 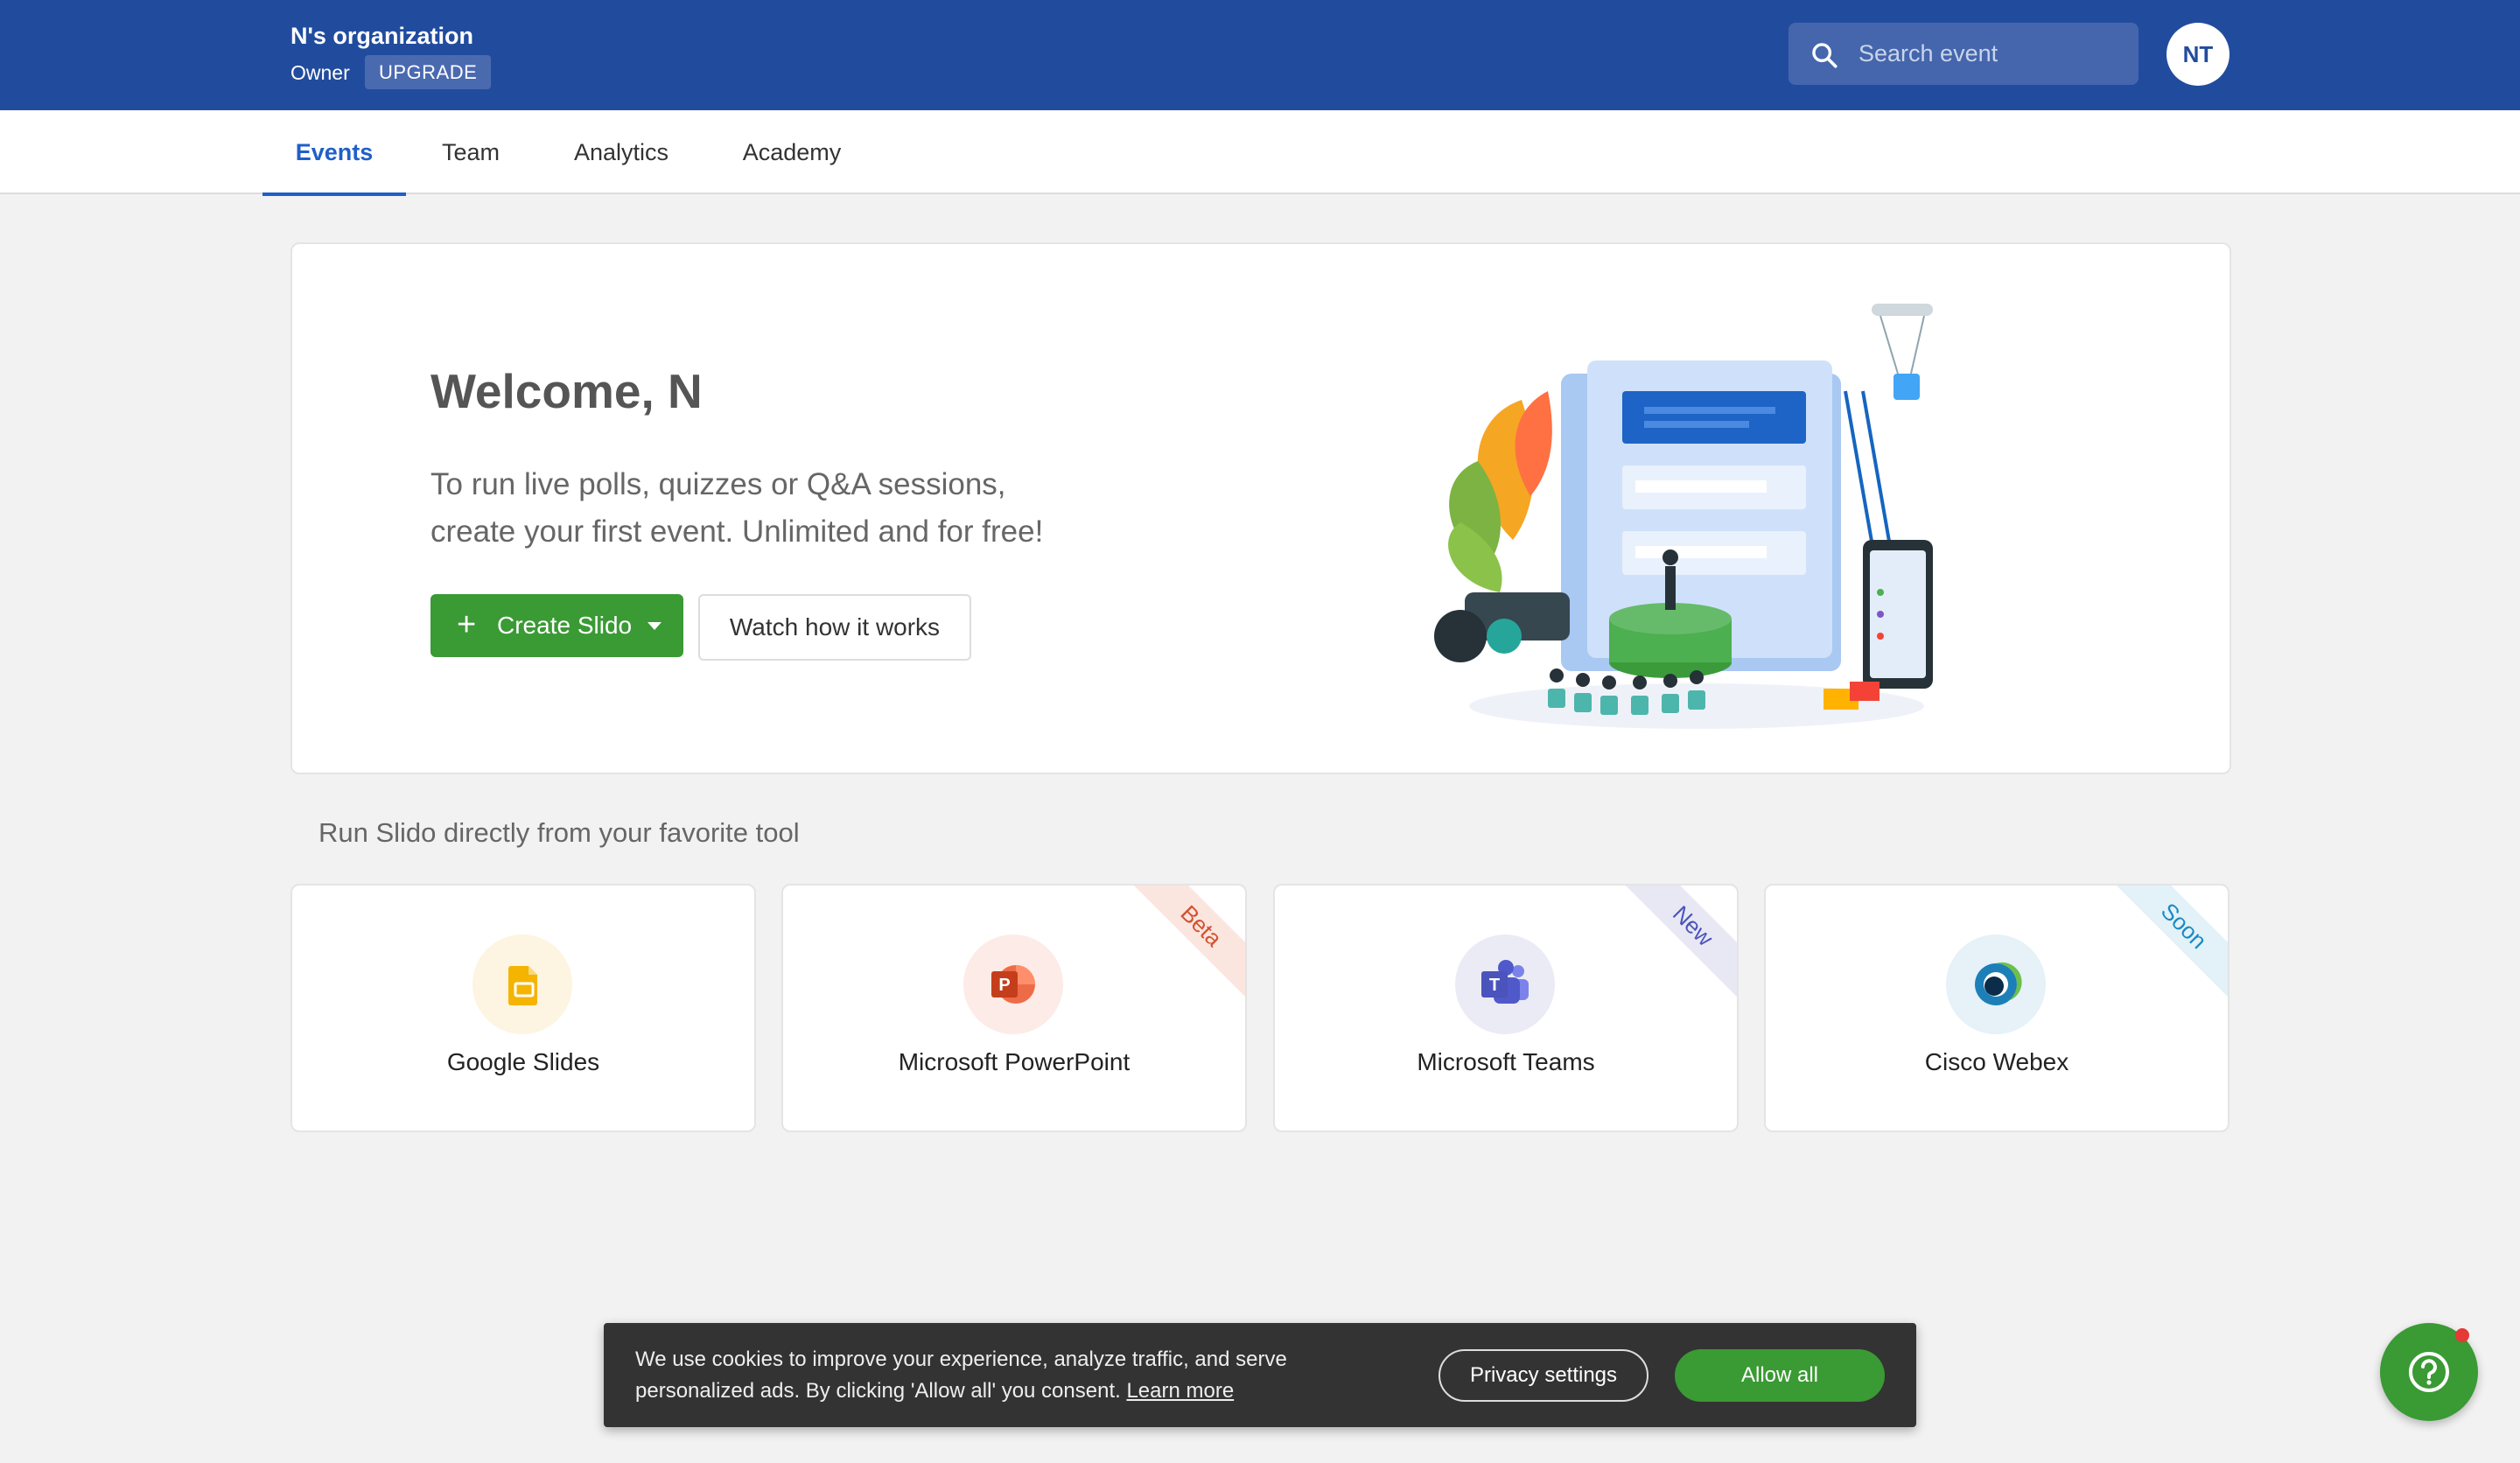 What do you see at coordinates (1825, 55) in the screenshot?
I see `search-icon` at bounding box center [1825, 55].